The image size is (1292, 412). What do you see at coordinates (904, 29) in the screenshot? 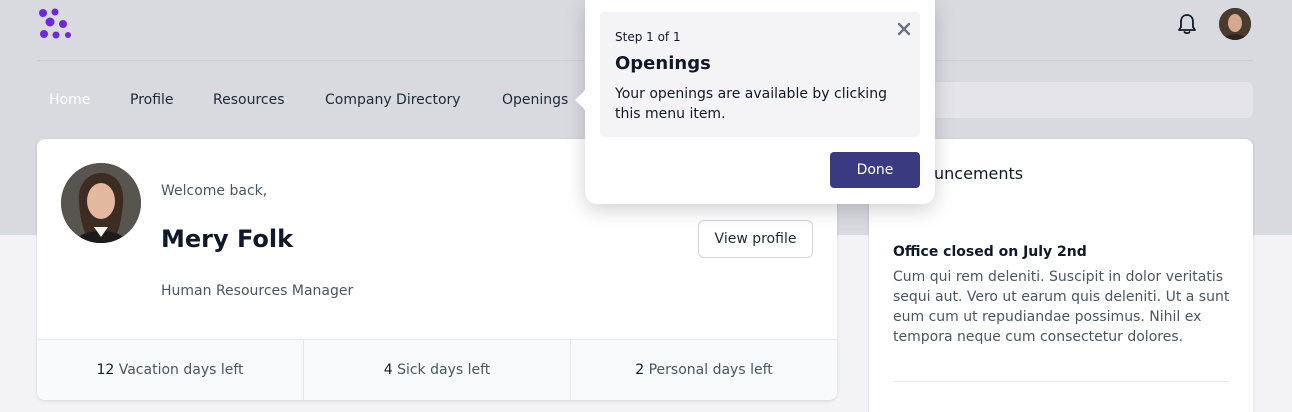
I see `close-icon` at bounding box center [904, 29].